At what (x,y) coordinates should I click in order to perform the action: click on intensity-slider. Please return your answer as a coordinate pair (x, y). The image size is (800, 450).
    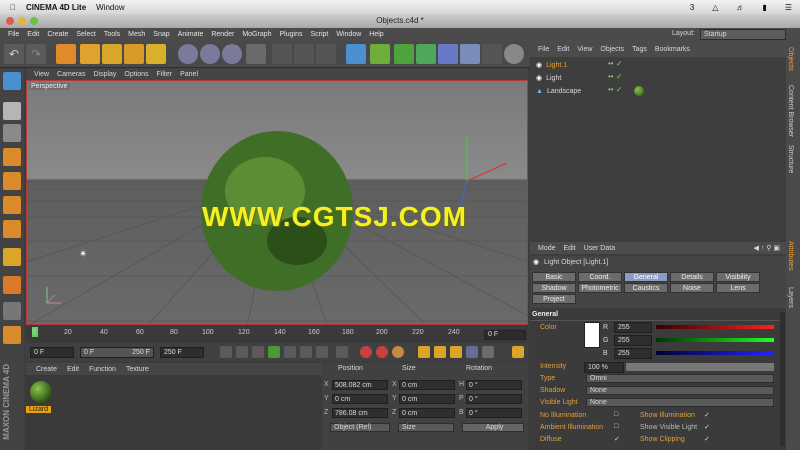
    Looking at the image, I should click on (700, 367).